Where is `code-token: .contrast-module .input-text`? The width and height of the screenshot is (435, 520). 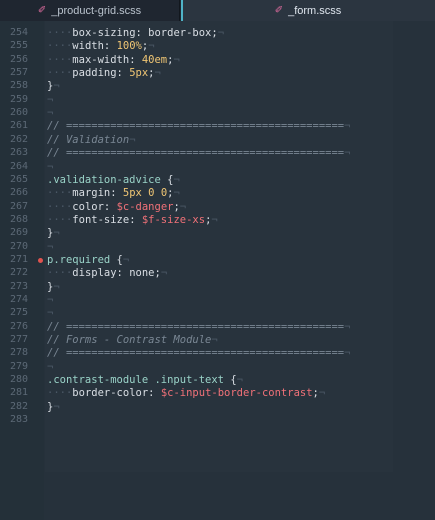 code-token: .contrast-module .input-text is located at coordinates (136, 380).